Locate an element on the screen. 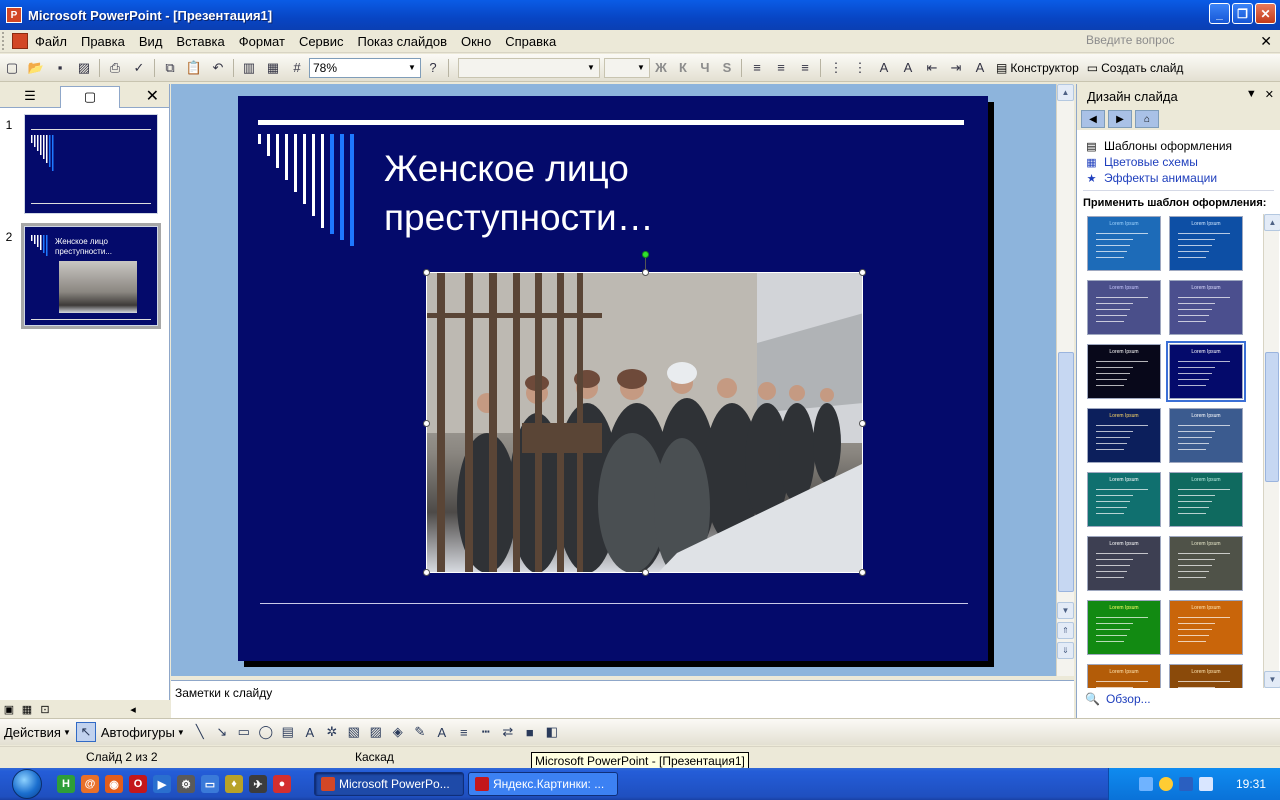  shadow-button: S is located at coordinates (727, 67).